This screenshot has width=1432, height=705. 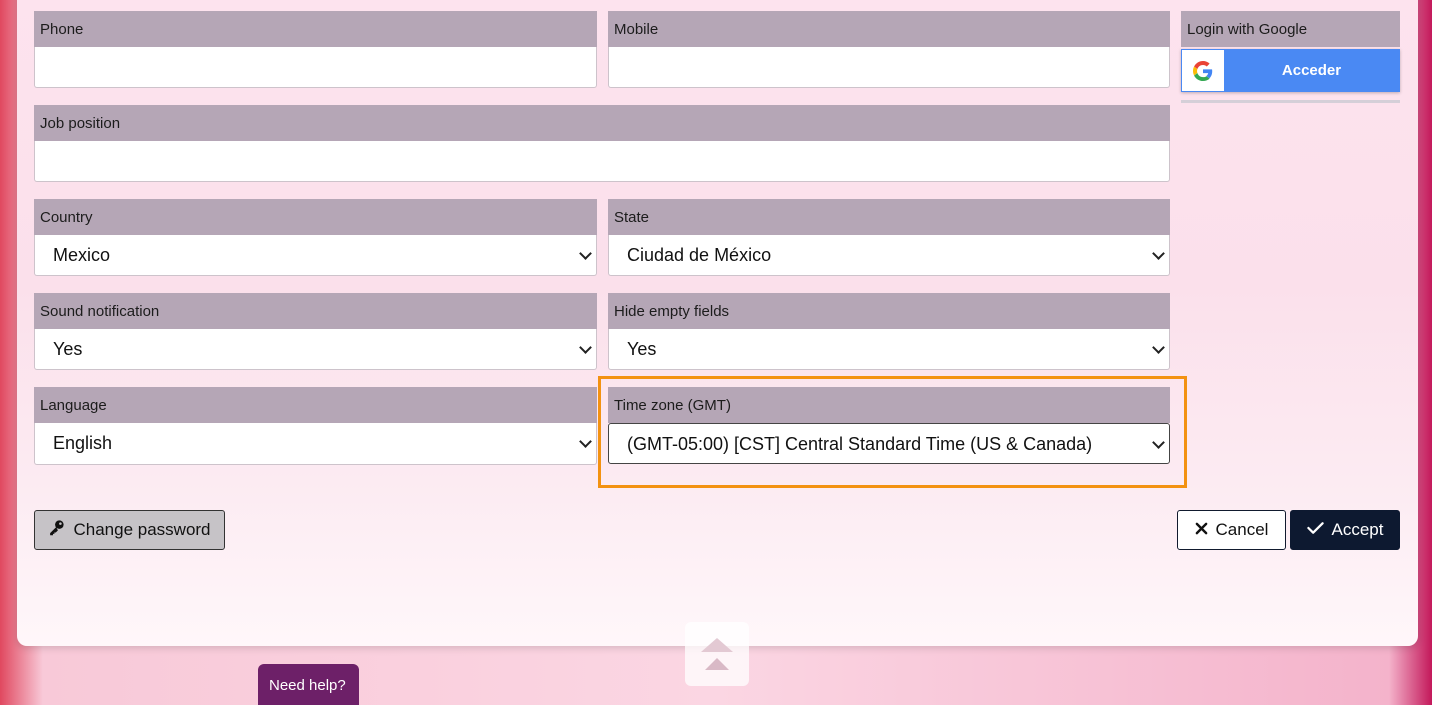 I want to click on divider, so click(x=1290, y=101).